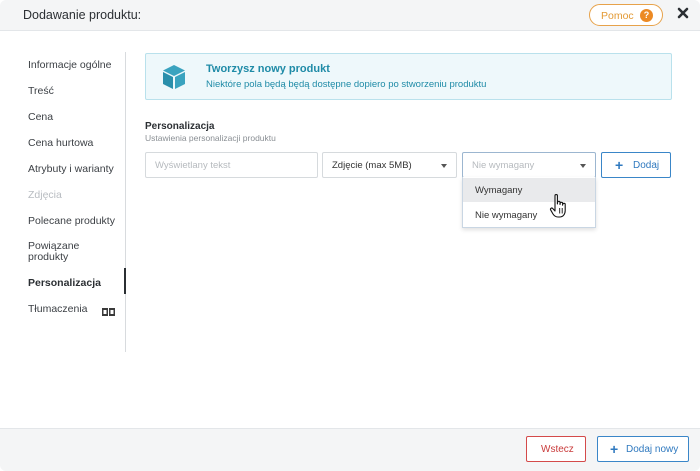 The height and width of the screenshot is (471, 700). What do you see at coordinates (40, 117) in the screenshot?
I see `sidebar-item-price: Cena` at bounding box center [40, 117].